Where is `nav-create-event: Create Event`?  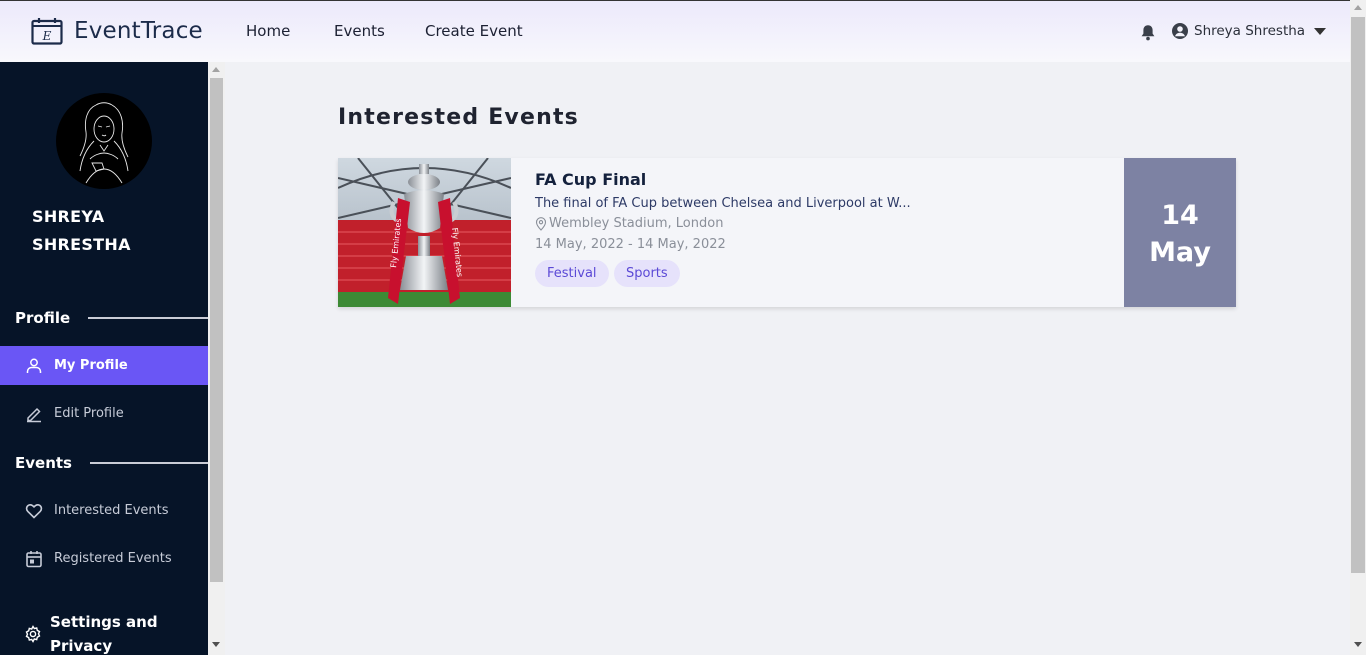 nav-create-event: Create Event is located at coordinates (474, 31).